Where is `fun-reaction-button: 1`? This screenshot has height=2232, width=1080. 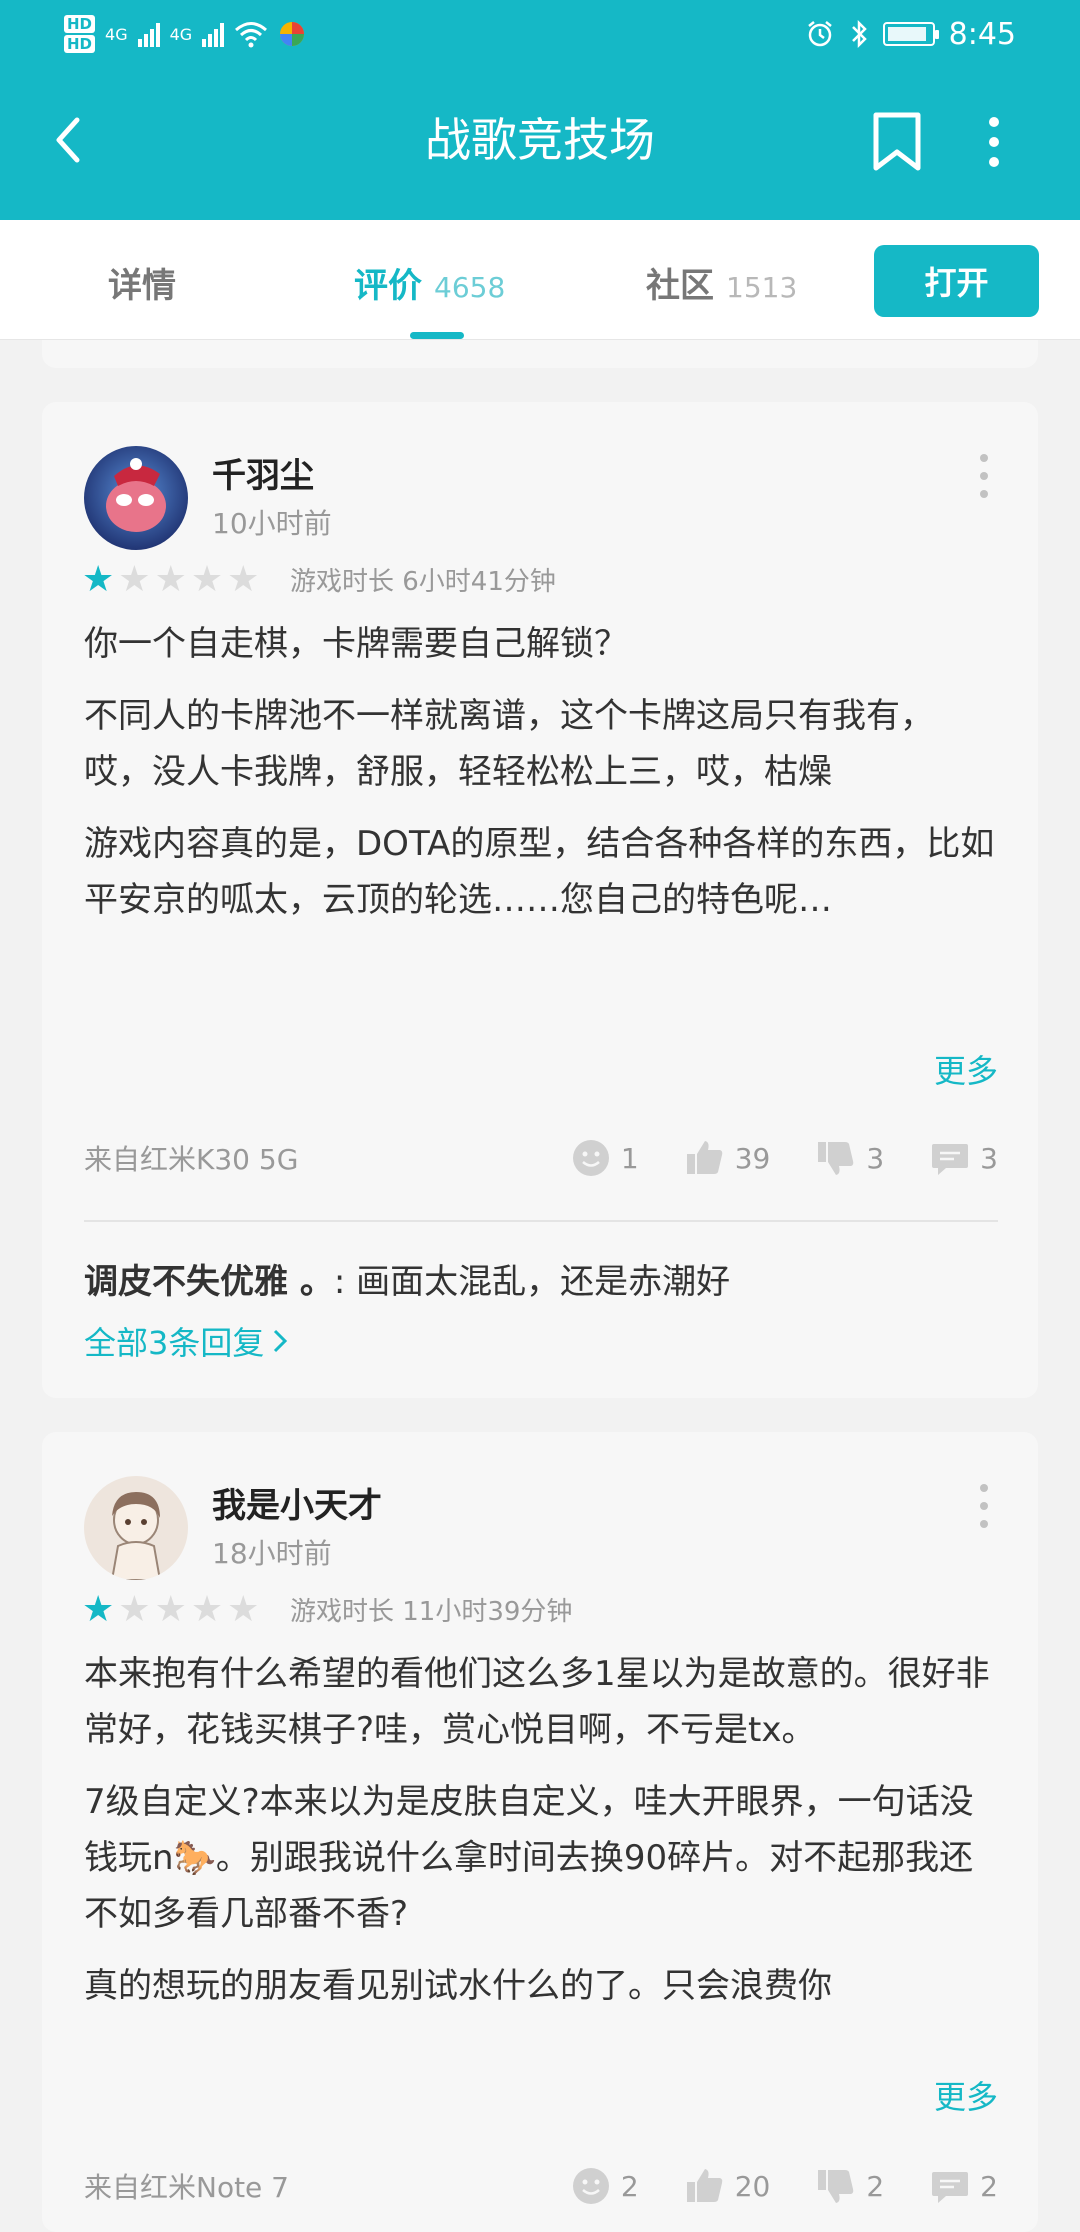
fun-reaction-button: 1 is located at coordinates (605, 1158).